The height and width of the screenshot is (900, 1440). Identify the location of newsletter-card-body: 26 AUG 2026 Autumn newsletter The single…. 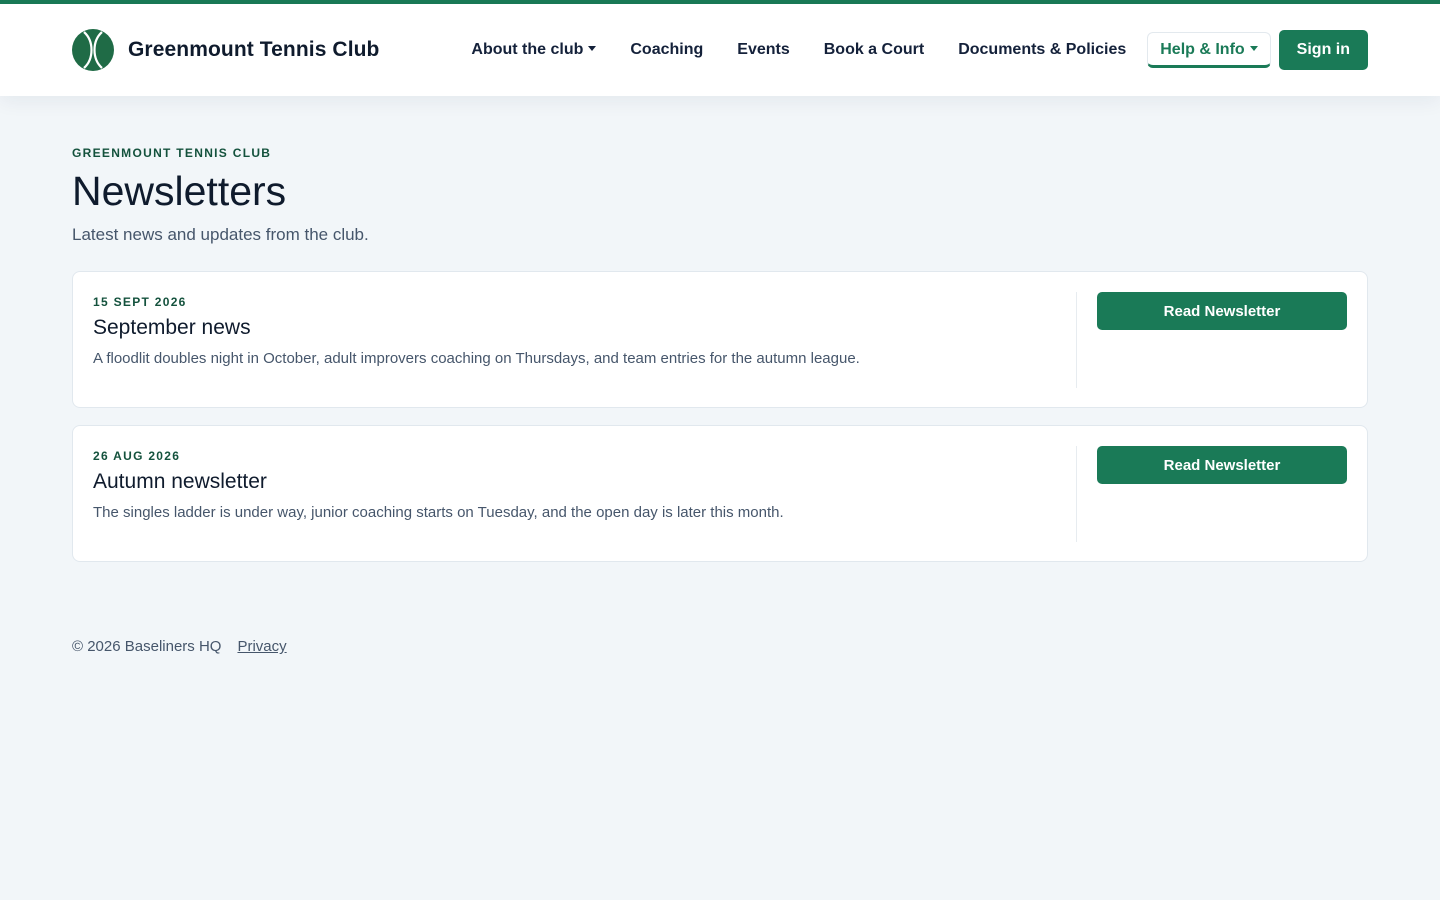
(585, 494).